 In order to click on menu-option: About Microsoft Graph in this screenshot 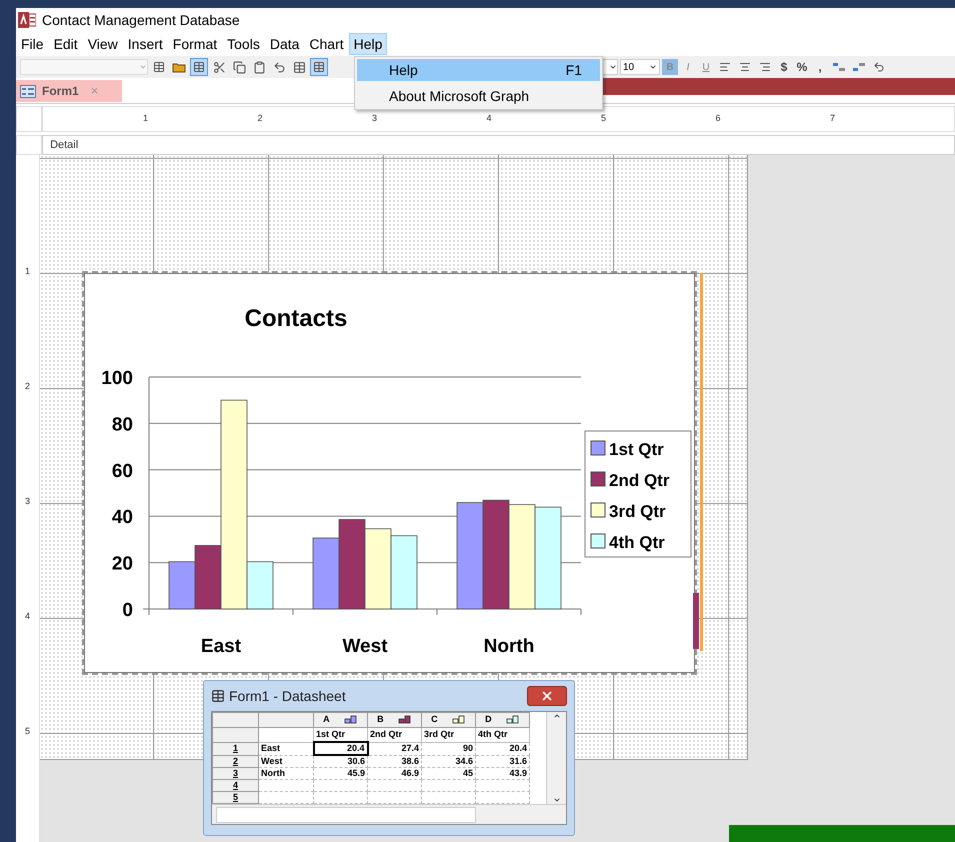, I will do `click(478, 96)`.